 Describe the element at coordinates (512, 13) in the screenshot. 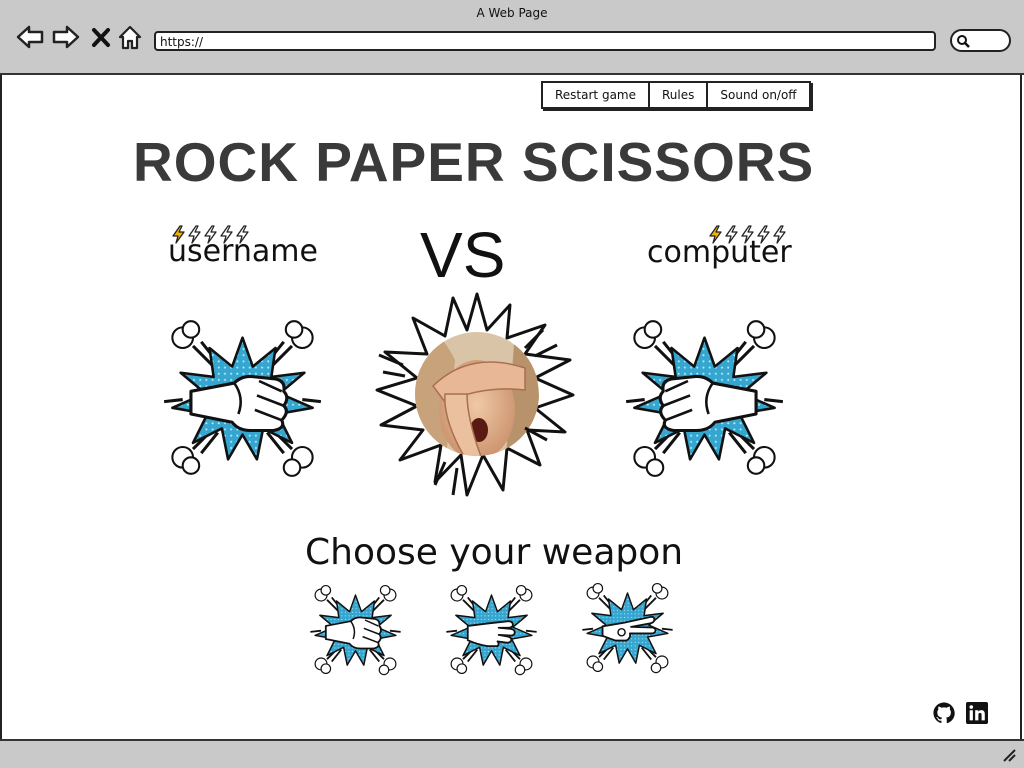

I see `window-title: A Web Page` at that location.